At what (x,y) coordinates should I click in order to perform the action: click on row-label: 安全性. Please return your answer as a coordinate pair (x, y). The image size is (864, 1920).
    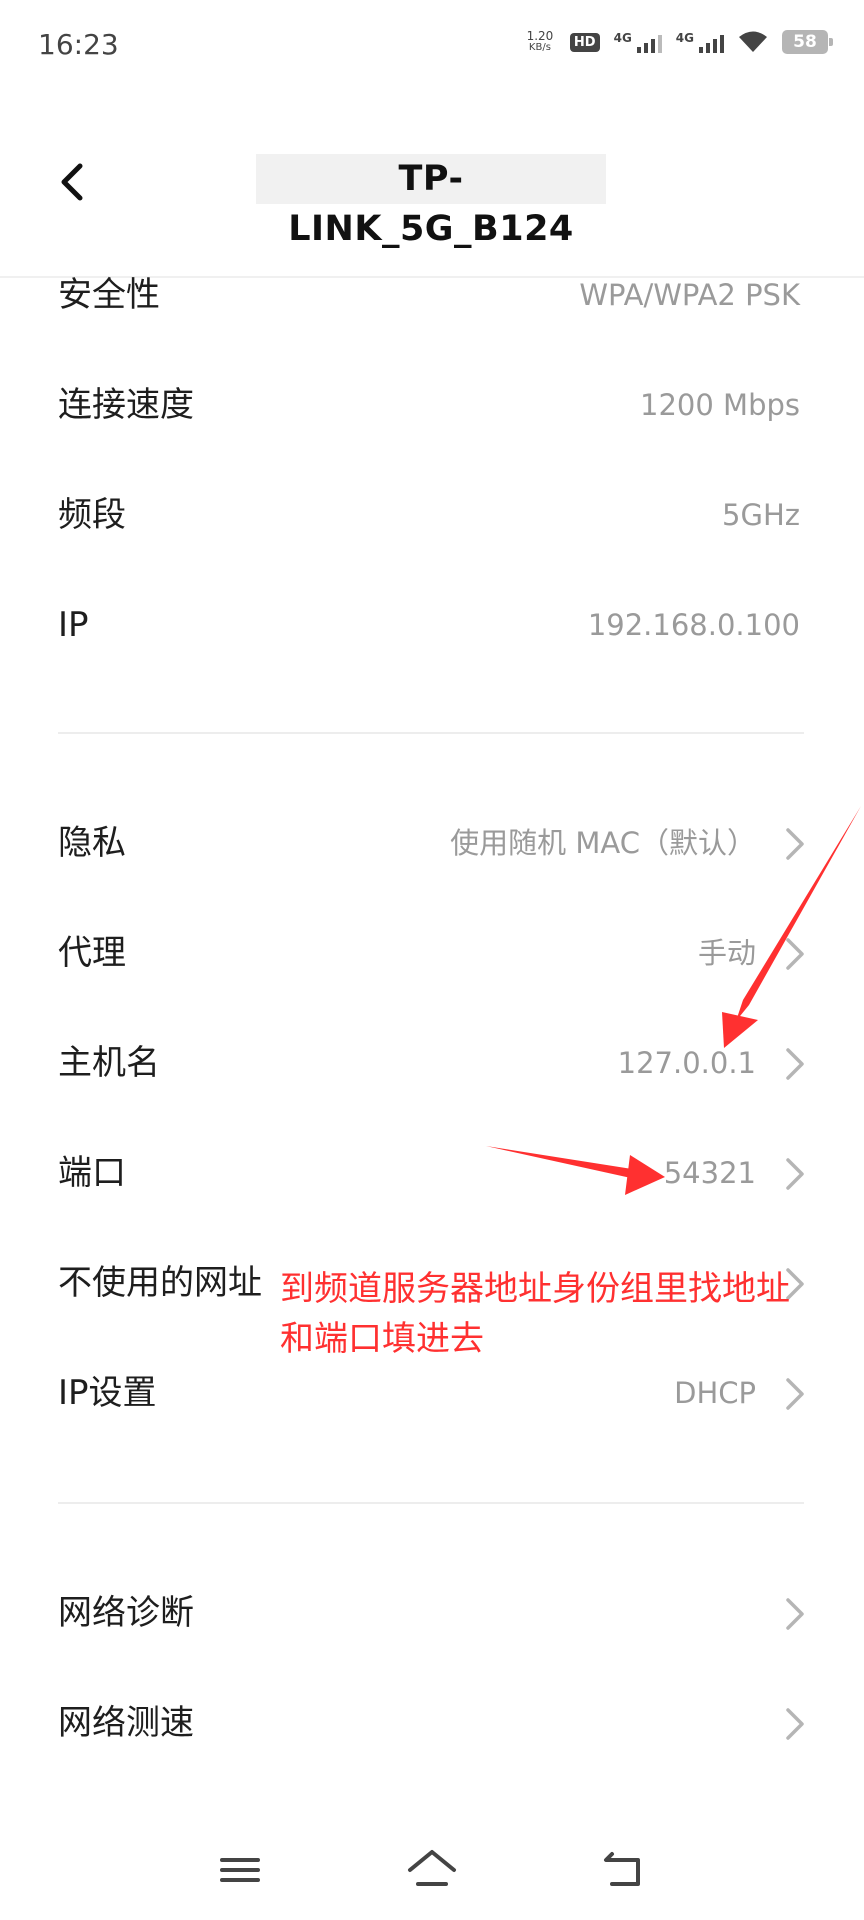
    Looking at the image, I should click on (109, 295).